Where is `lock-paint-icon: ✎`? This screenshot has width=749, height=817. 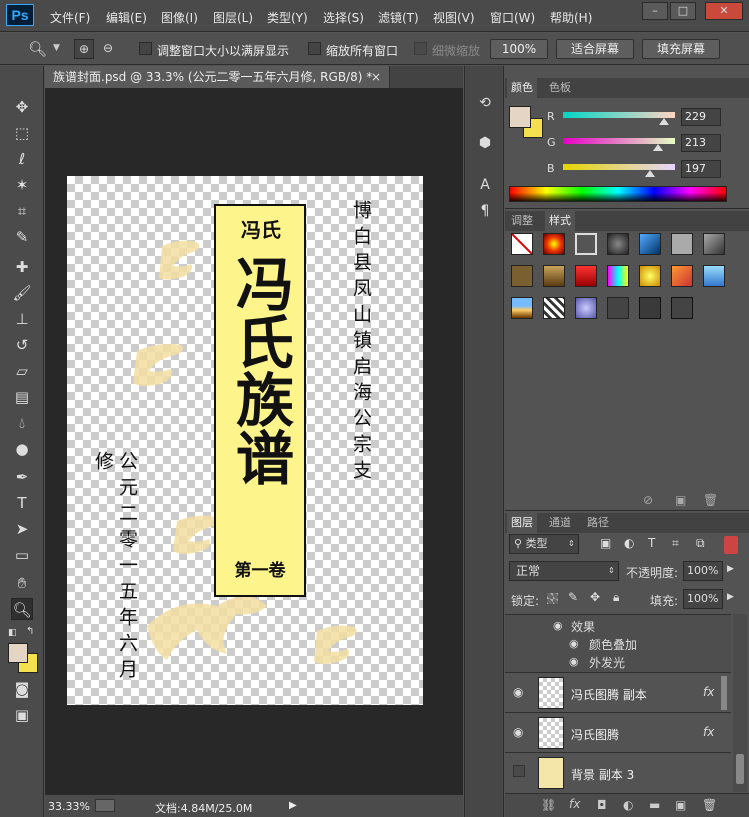
lock-paint-icon: ✎ is located at coordinates (573, 597).